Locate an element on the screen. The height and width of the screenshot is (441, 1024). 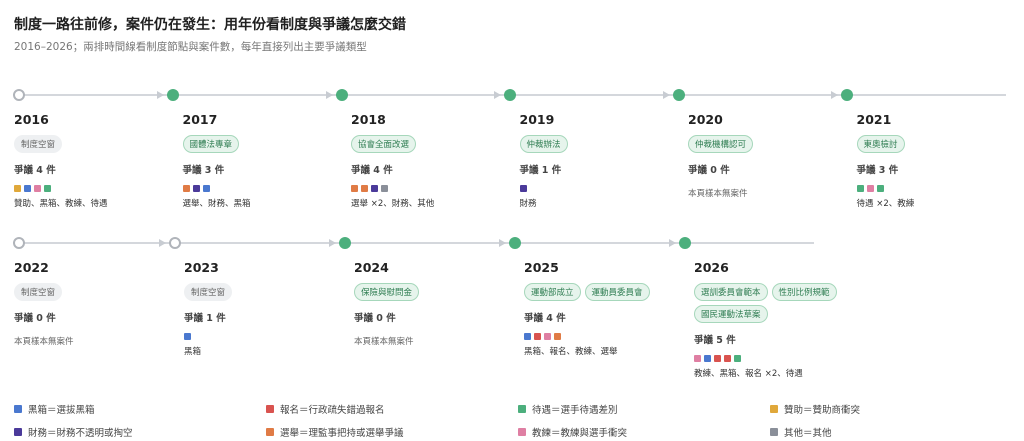
dispute-count: 爭議 5 件 is located at coordinates (715, 340).